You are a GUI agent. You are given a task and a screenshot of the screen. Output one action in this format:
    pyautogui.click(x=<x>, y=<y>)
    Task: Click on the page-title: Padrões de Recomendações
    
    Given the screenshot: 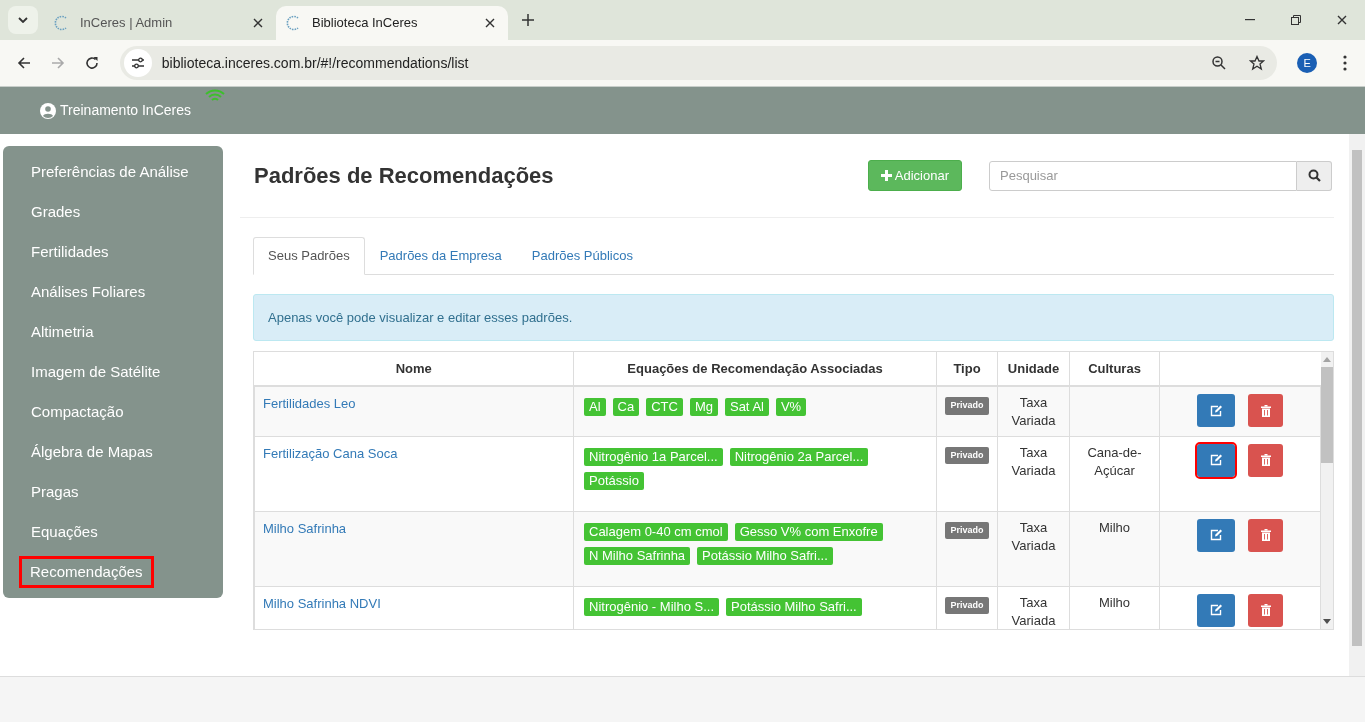 What is the action you would take?
    pyautogui.click(x=404, y=176)
    